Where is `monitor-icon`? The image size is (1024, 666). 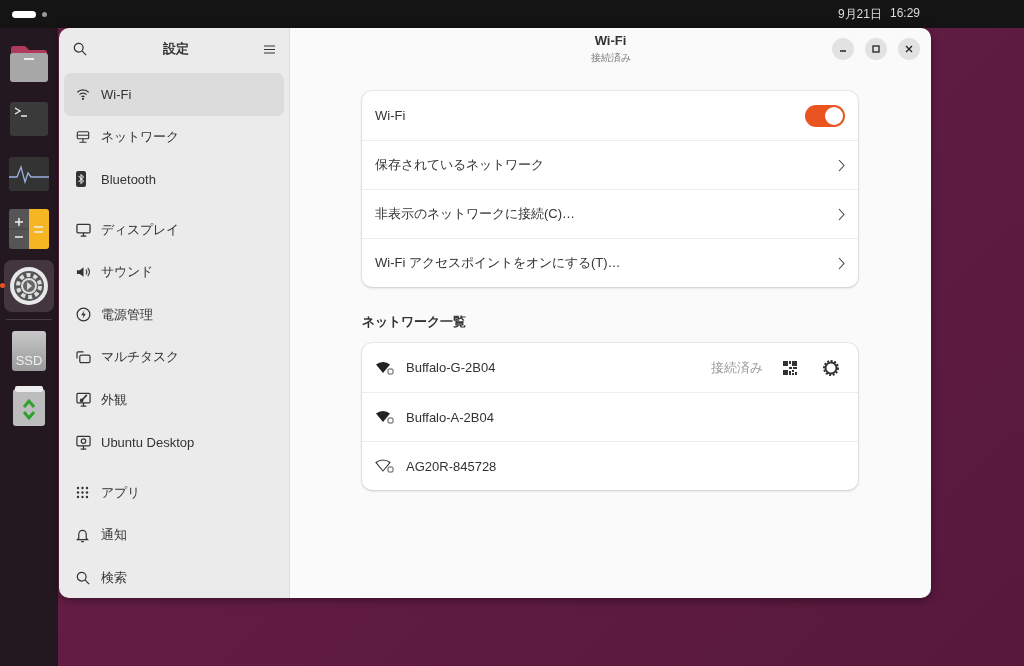 monitor-icon is located at coordinates (83, 229).